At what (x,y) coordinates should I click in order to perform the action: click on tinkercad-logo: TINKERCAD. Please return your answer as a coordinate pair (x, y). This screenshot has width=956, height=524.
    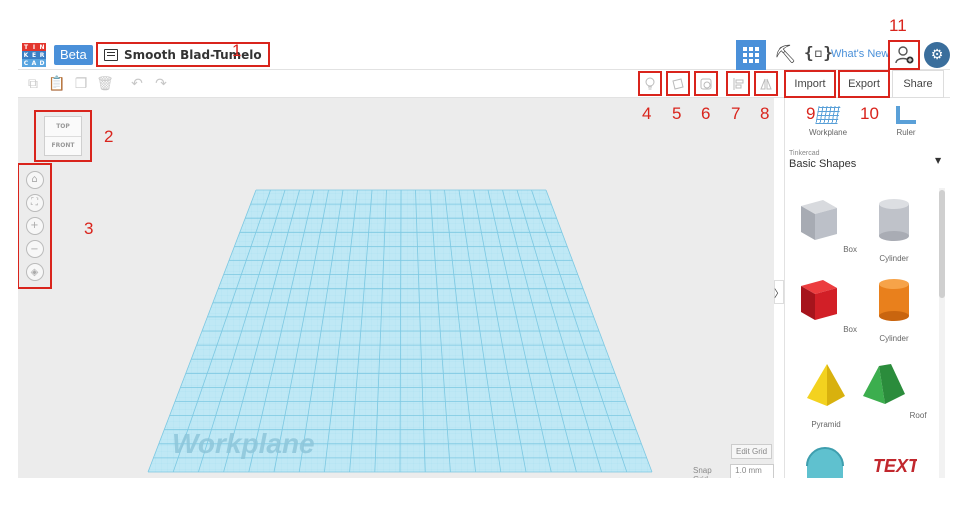
    Looking at the image, I should click on (34, 55).